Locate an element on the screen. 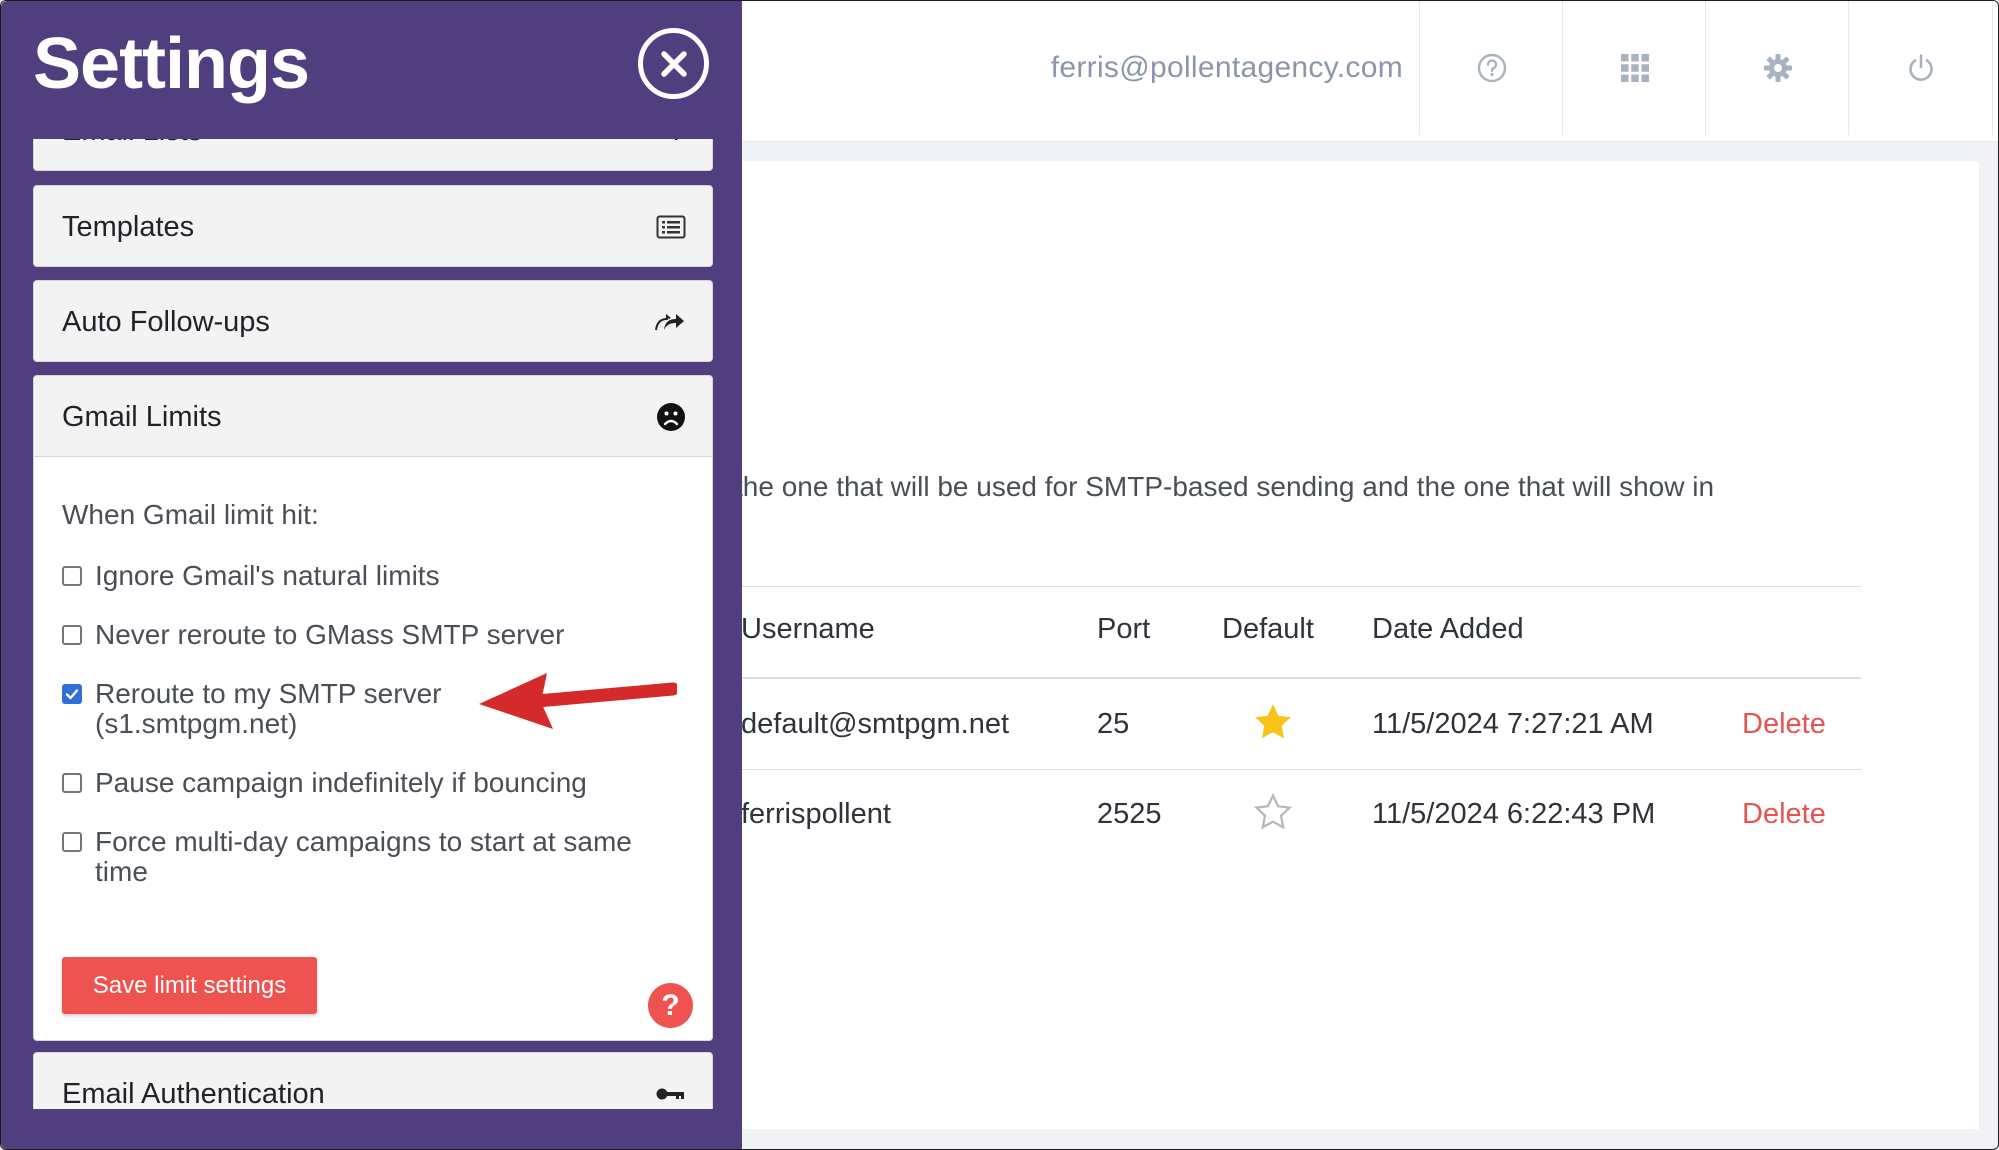 The image size is (1999, 1150). row2-delete-link: Delete is located at coordinates (1784, 814).